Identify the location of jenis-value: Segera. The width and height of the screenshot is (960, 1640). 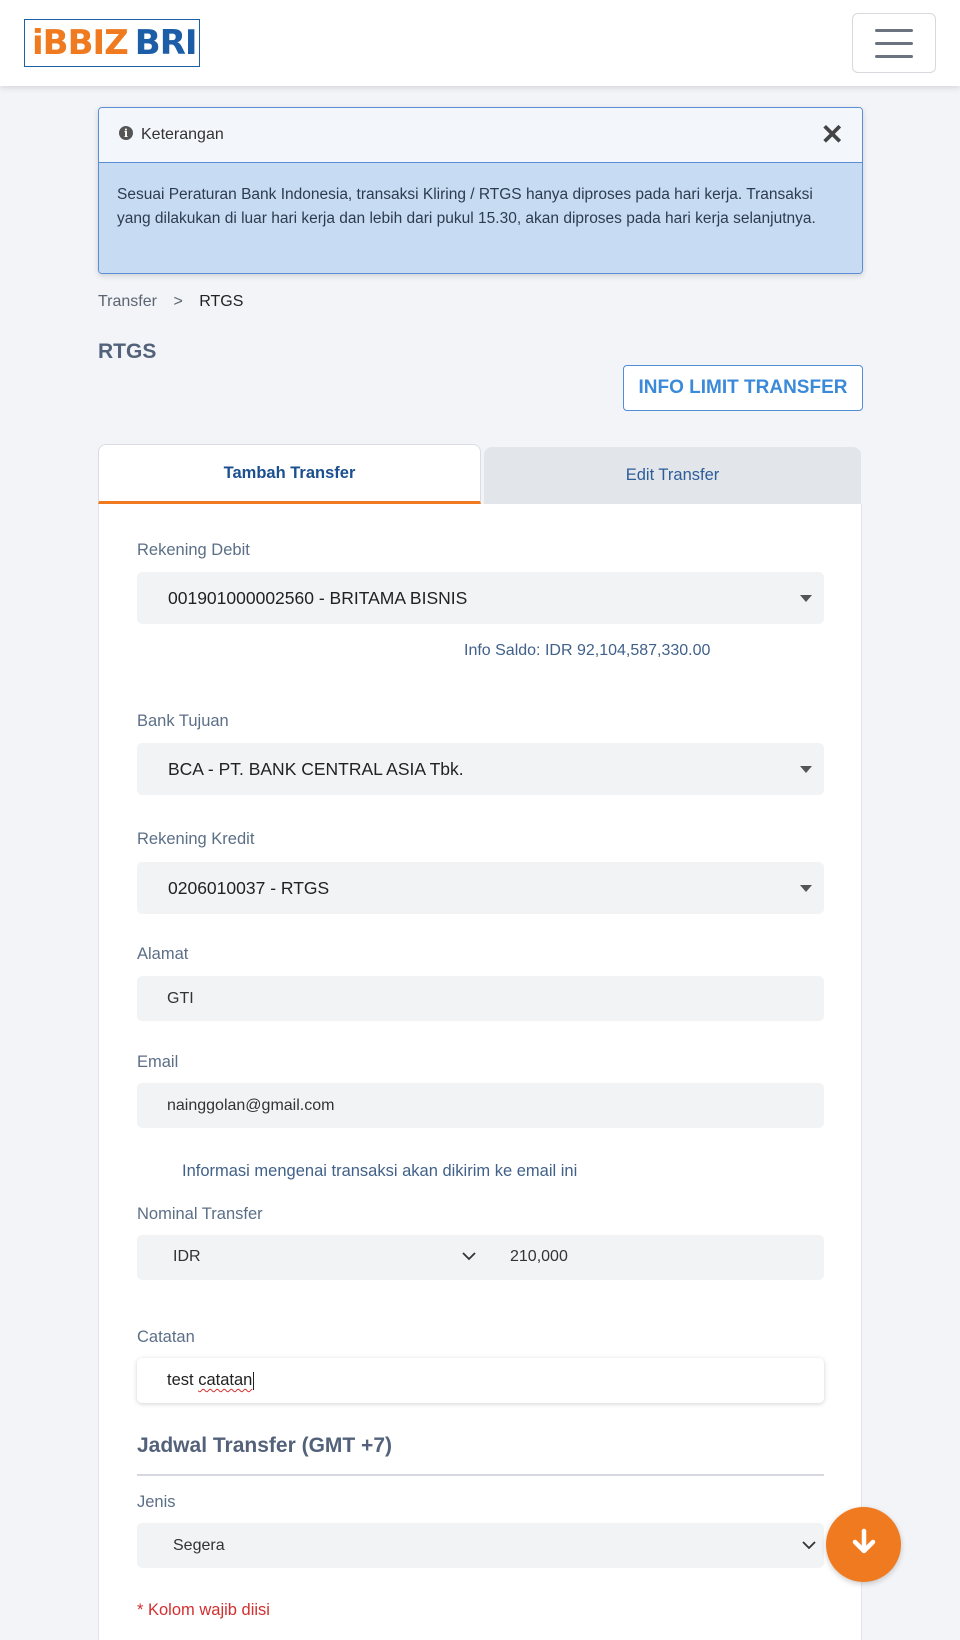
(199, 1545).